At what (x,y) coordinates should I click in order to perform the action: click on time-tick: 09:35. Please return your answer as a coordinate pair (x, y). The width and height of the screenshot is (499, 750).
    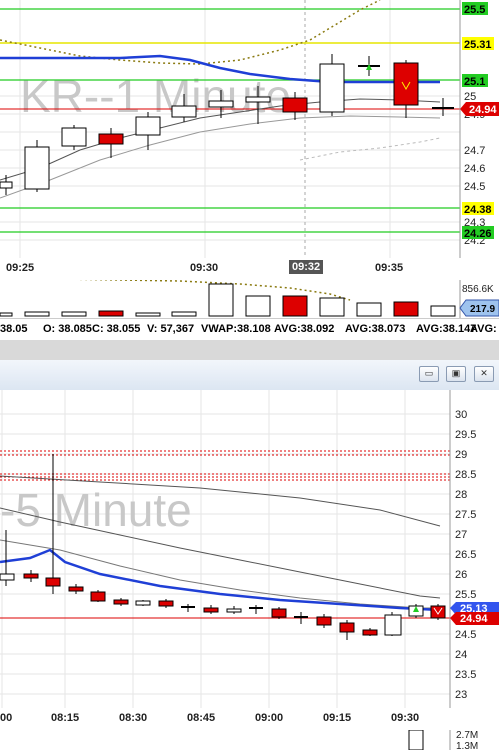
    Looking at the image, I should click on (389, 268).